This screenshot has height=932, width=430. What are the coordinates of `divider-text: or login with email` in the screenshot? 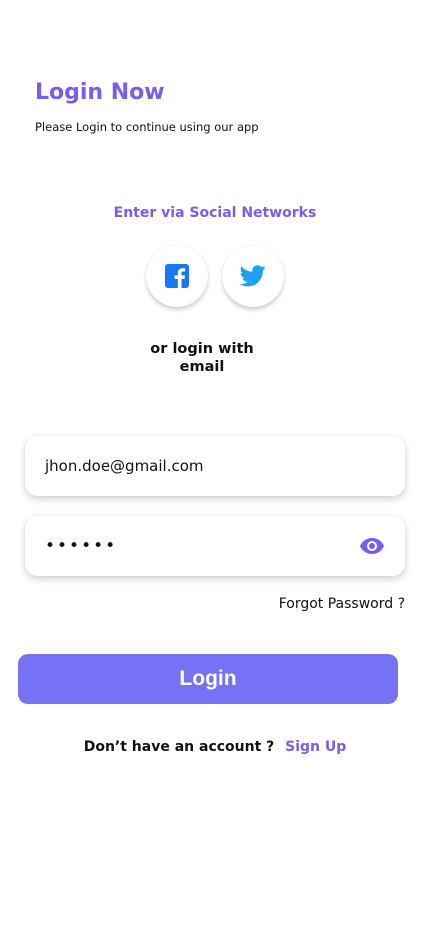 It's located at (202, 358).